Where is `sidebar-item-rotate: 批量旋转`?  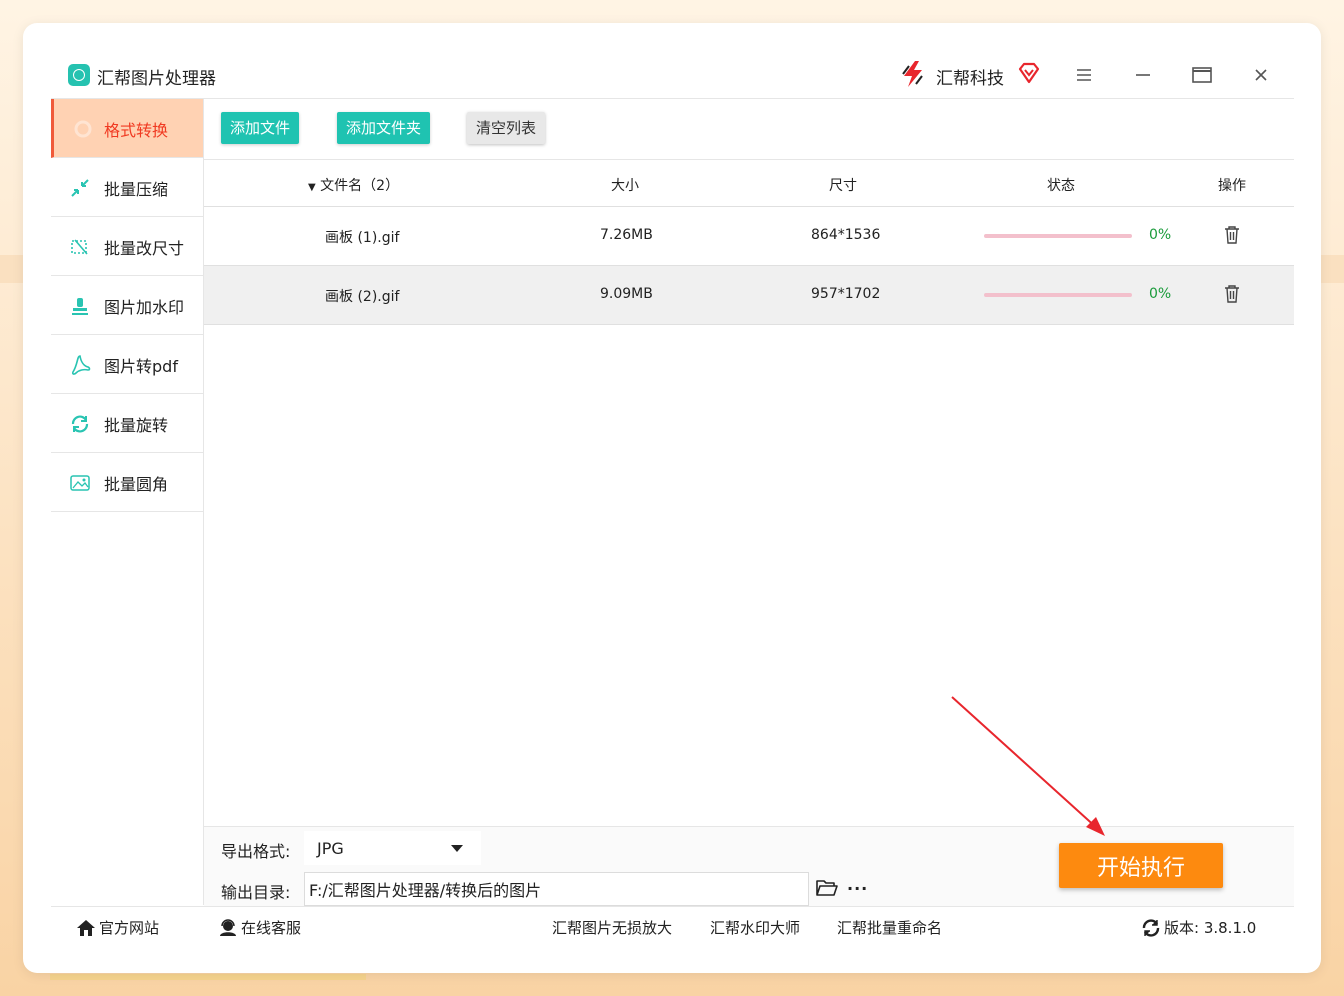
sidebar-item-rotate: 批量旋转 is located at coordinates (127, 423).